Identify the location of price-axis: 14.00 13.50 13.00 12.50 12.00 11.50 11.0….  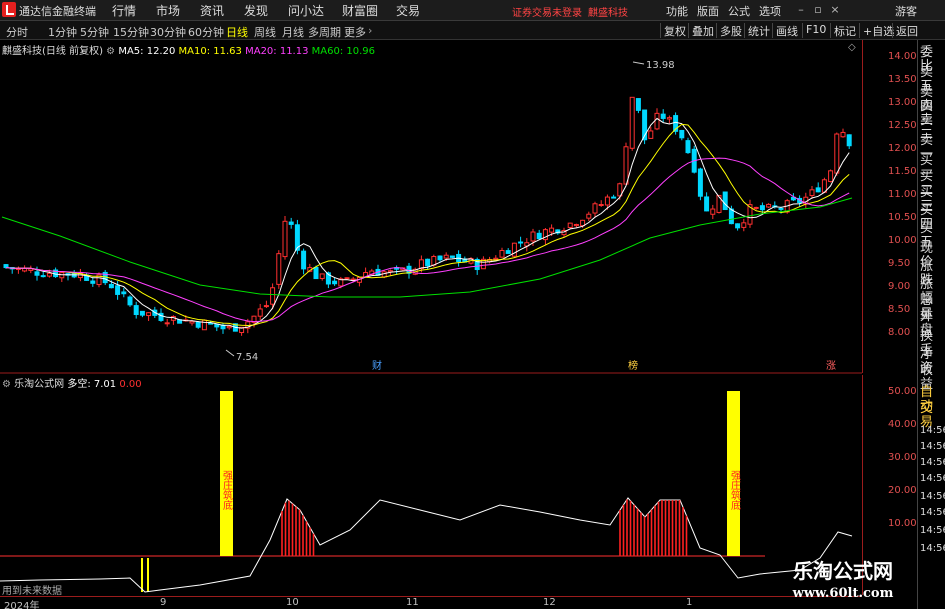
(889, 206).